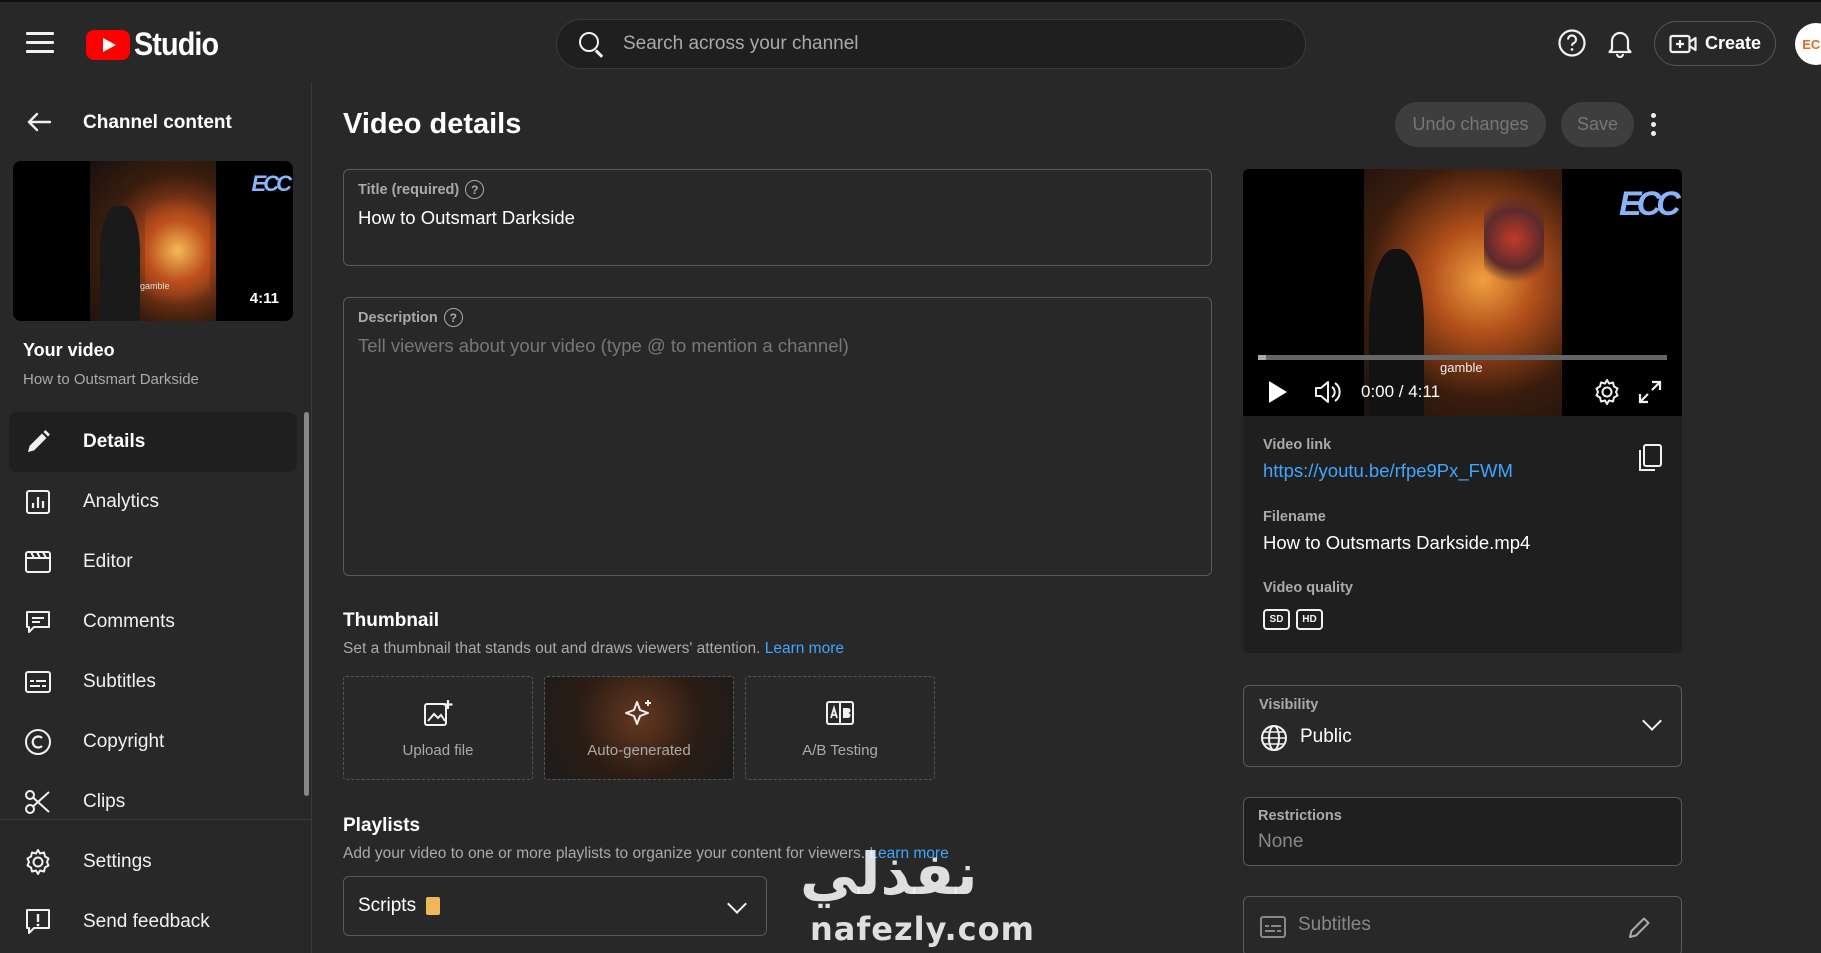 The image size is (1821, 953). Describe the element at coordinates (176, 44) in the screenshot. I see `logo-text: Studio` at that location.